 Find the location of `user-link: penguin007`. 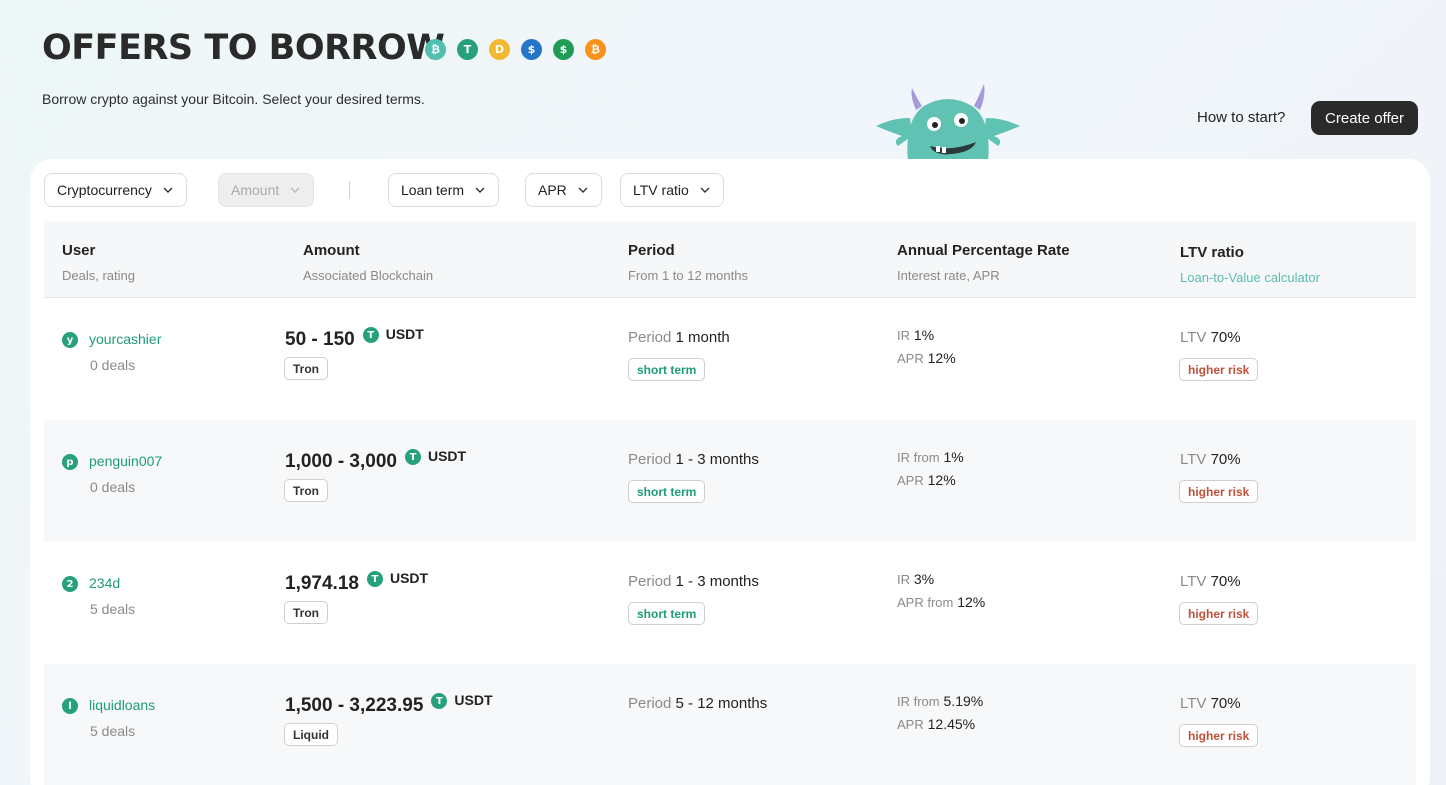

user-link: penguin007 is located at coordinates (125, 461).